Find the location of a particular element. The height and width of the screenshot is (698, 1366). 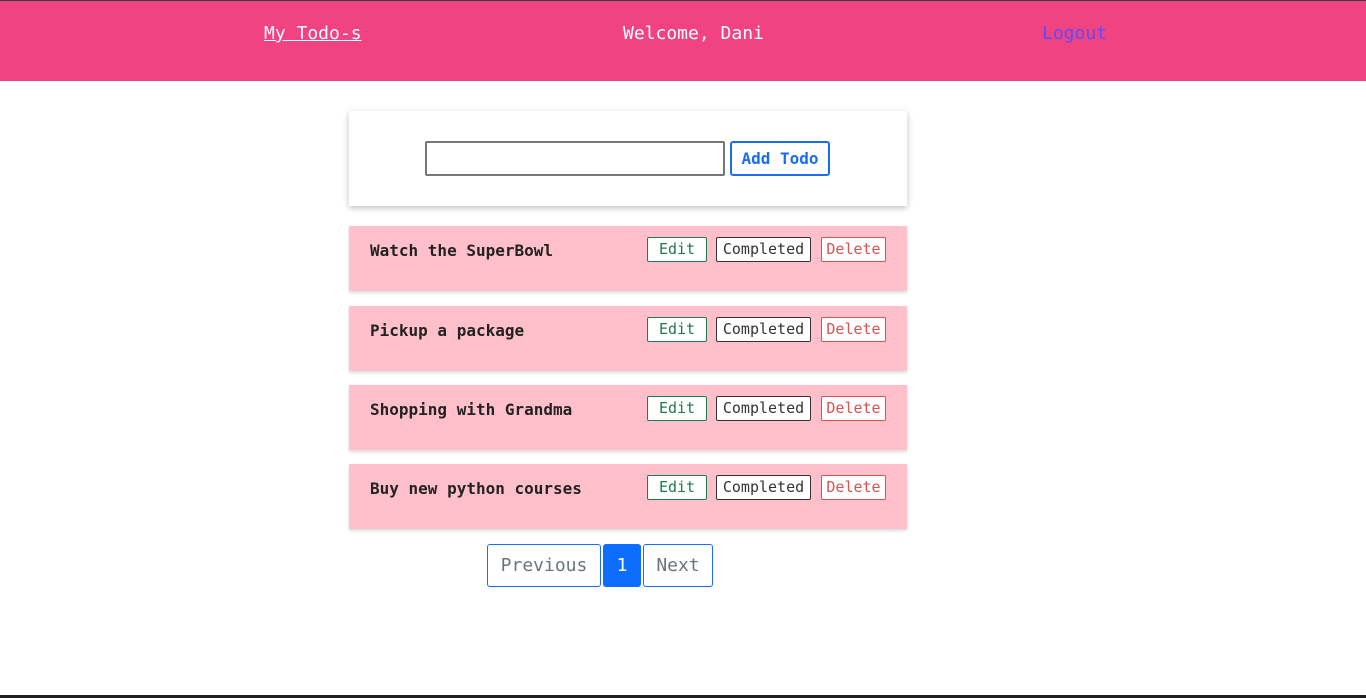

previous-page-button: Previous is located at coordinates (544, 565).